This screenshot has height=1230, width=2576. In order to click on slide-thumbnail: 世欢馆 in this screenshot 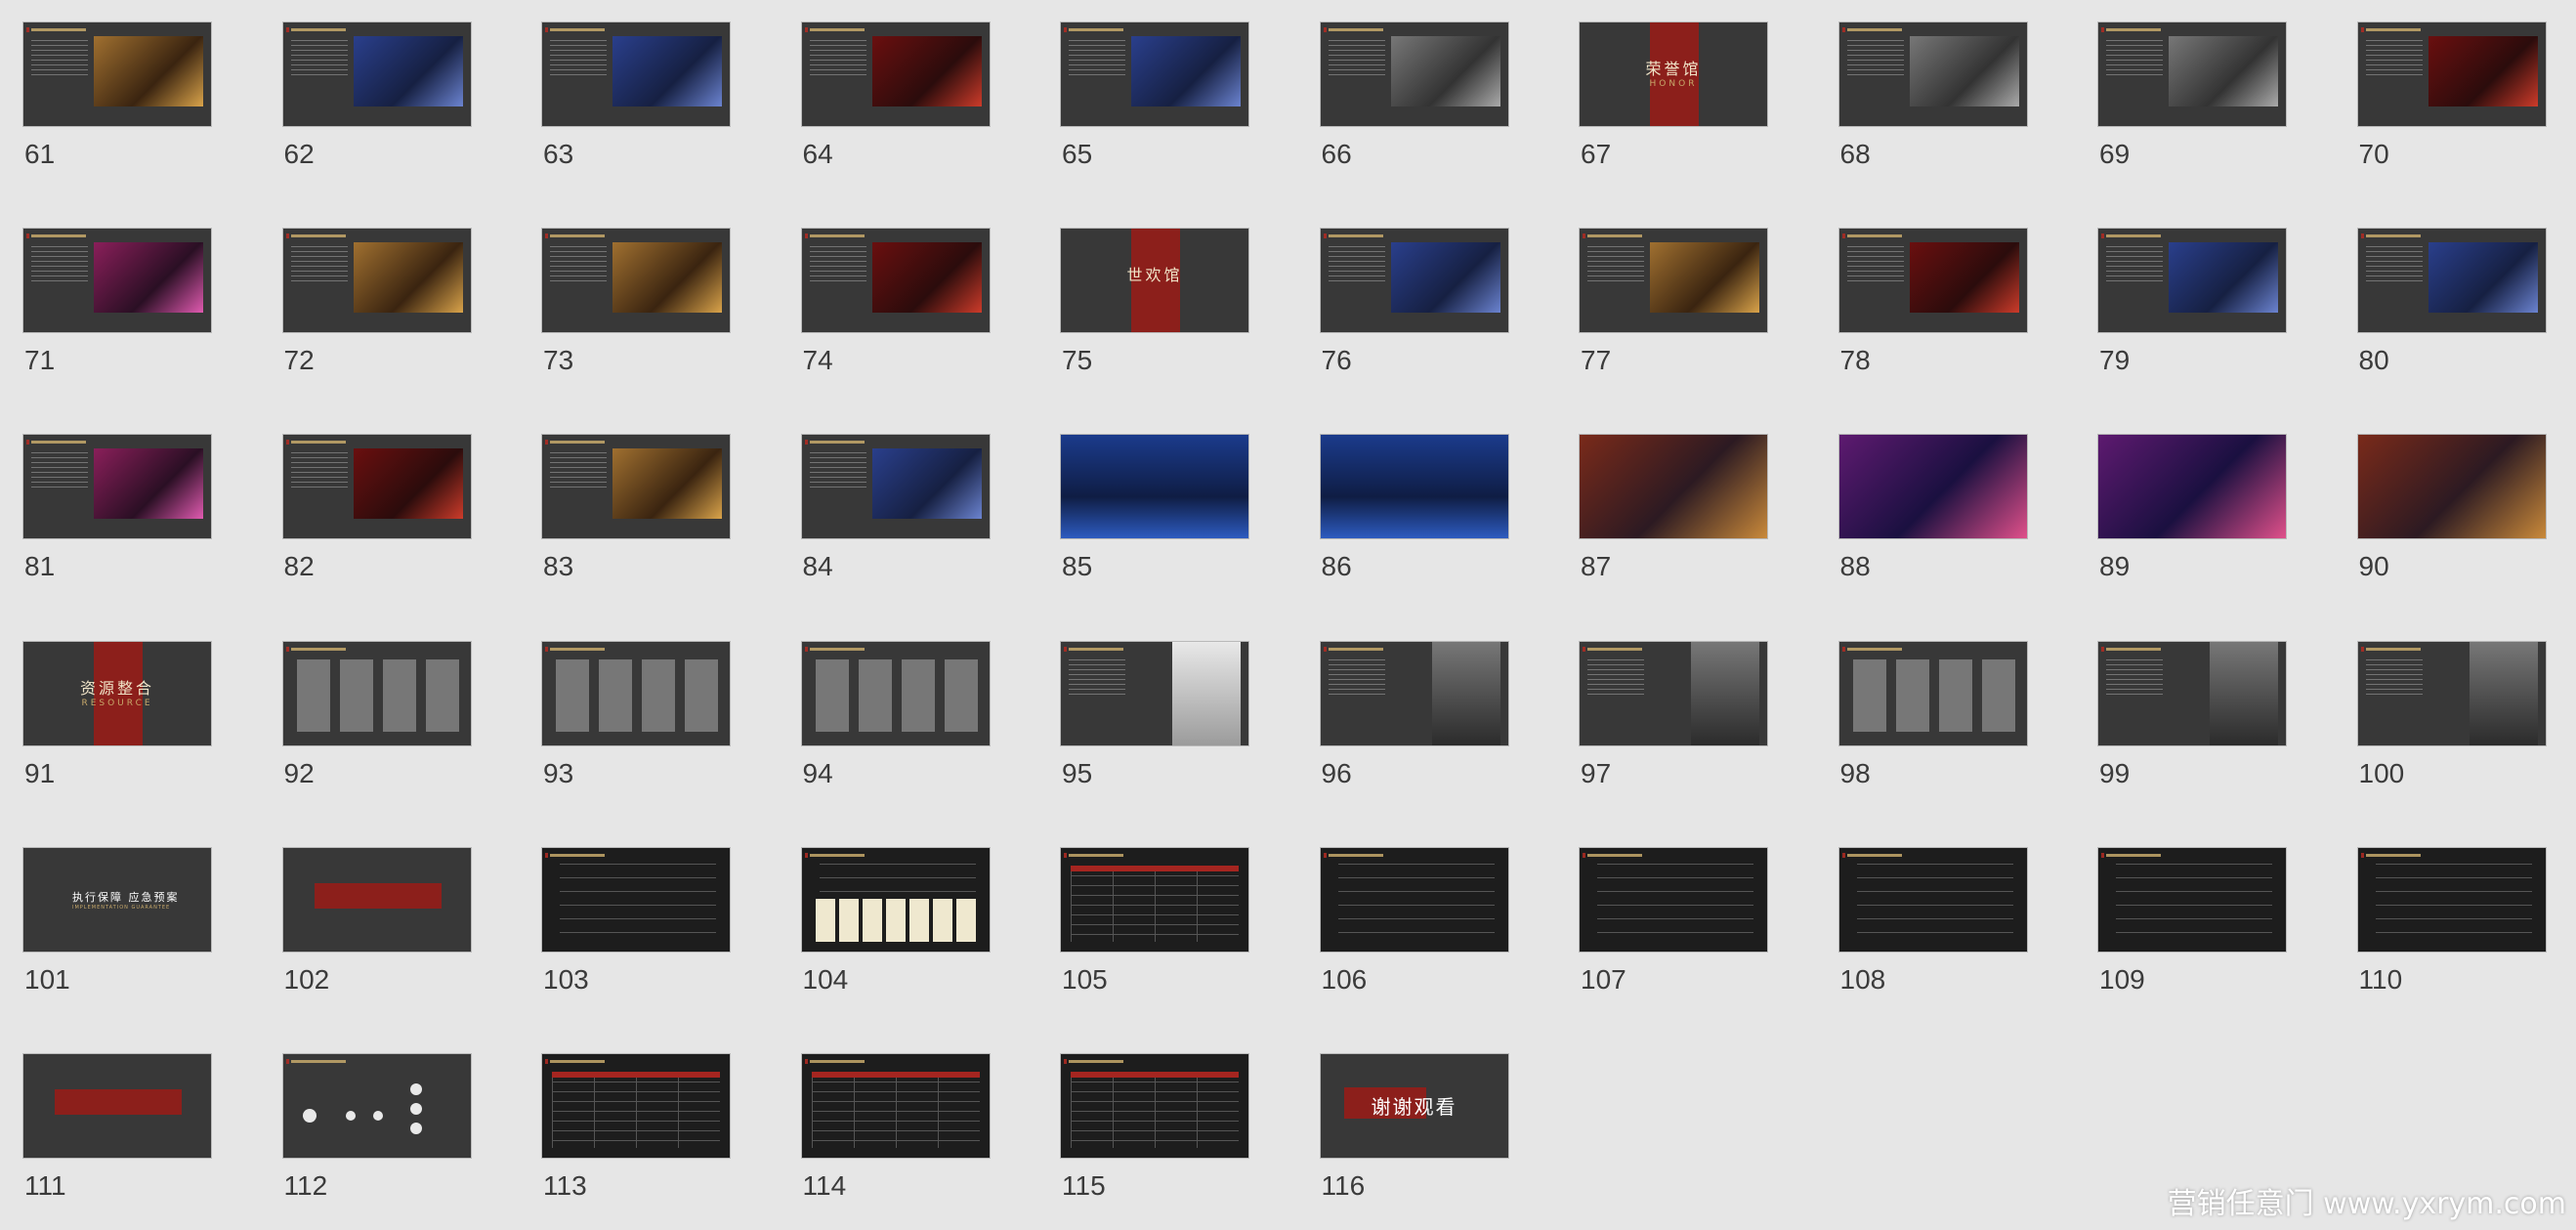, I will do `click(1154, 281)`.